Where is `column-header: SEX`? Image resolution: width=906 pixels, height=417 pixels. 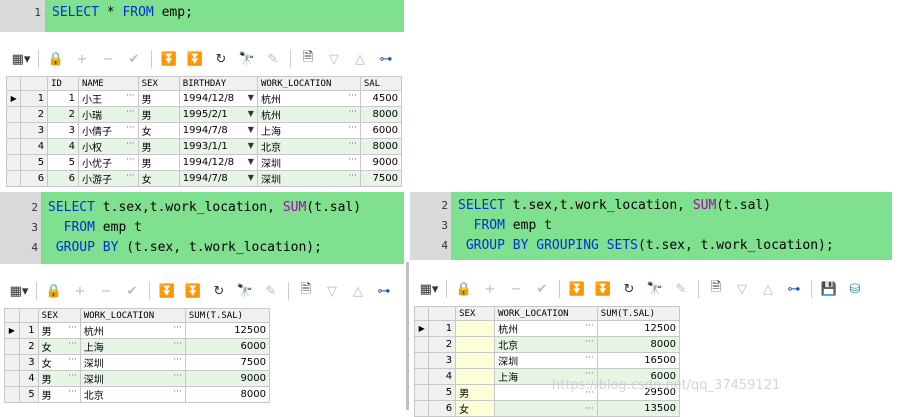 column-header: SEX is located at coordinates (475, 313).